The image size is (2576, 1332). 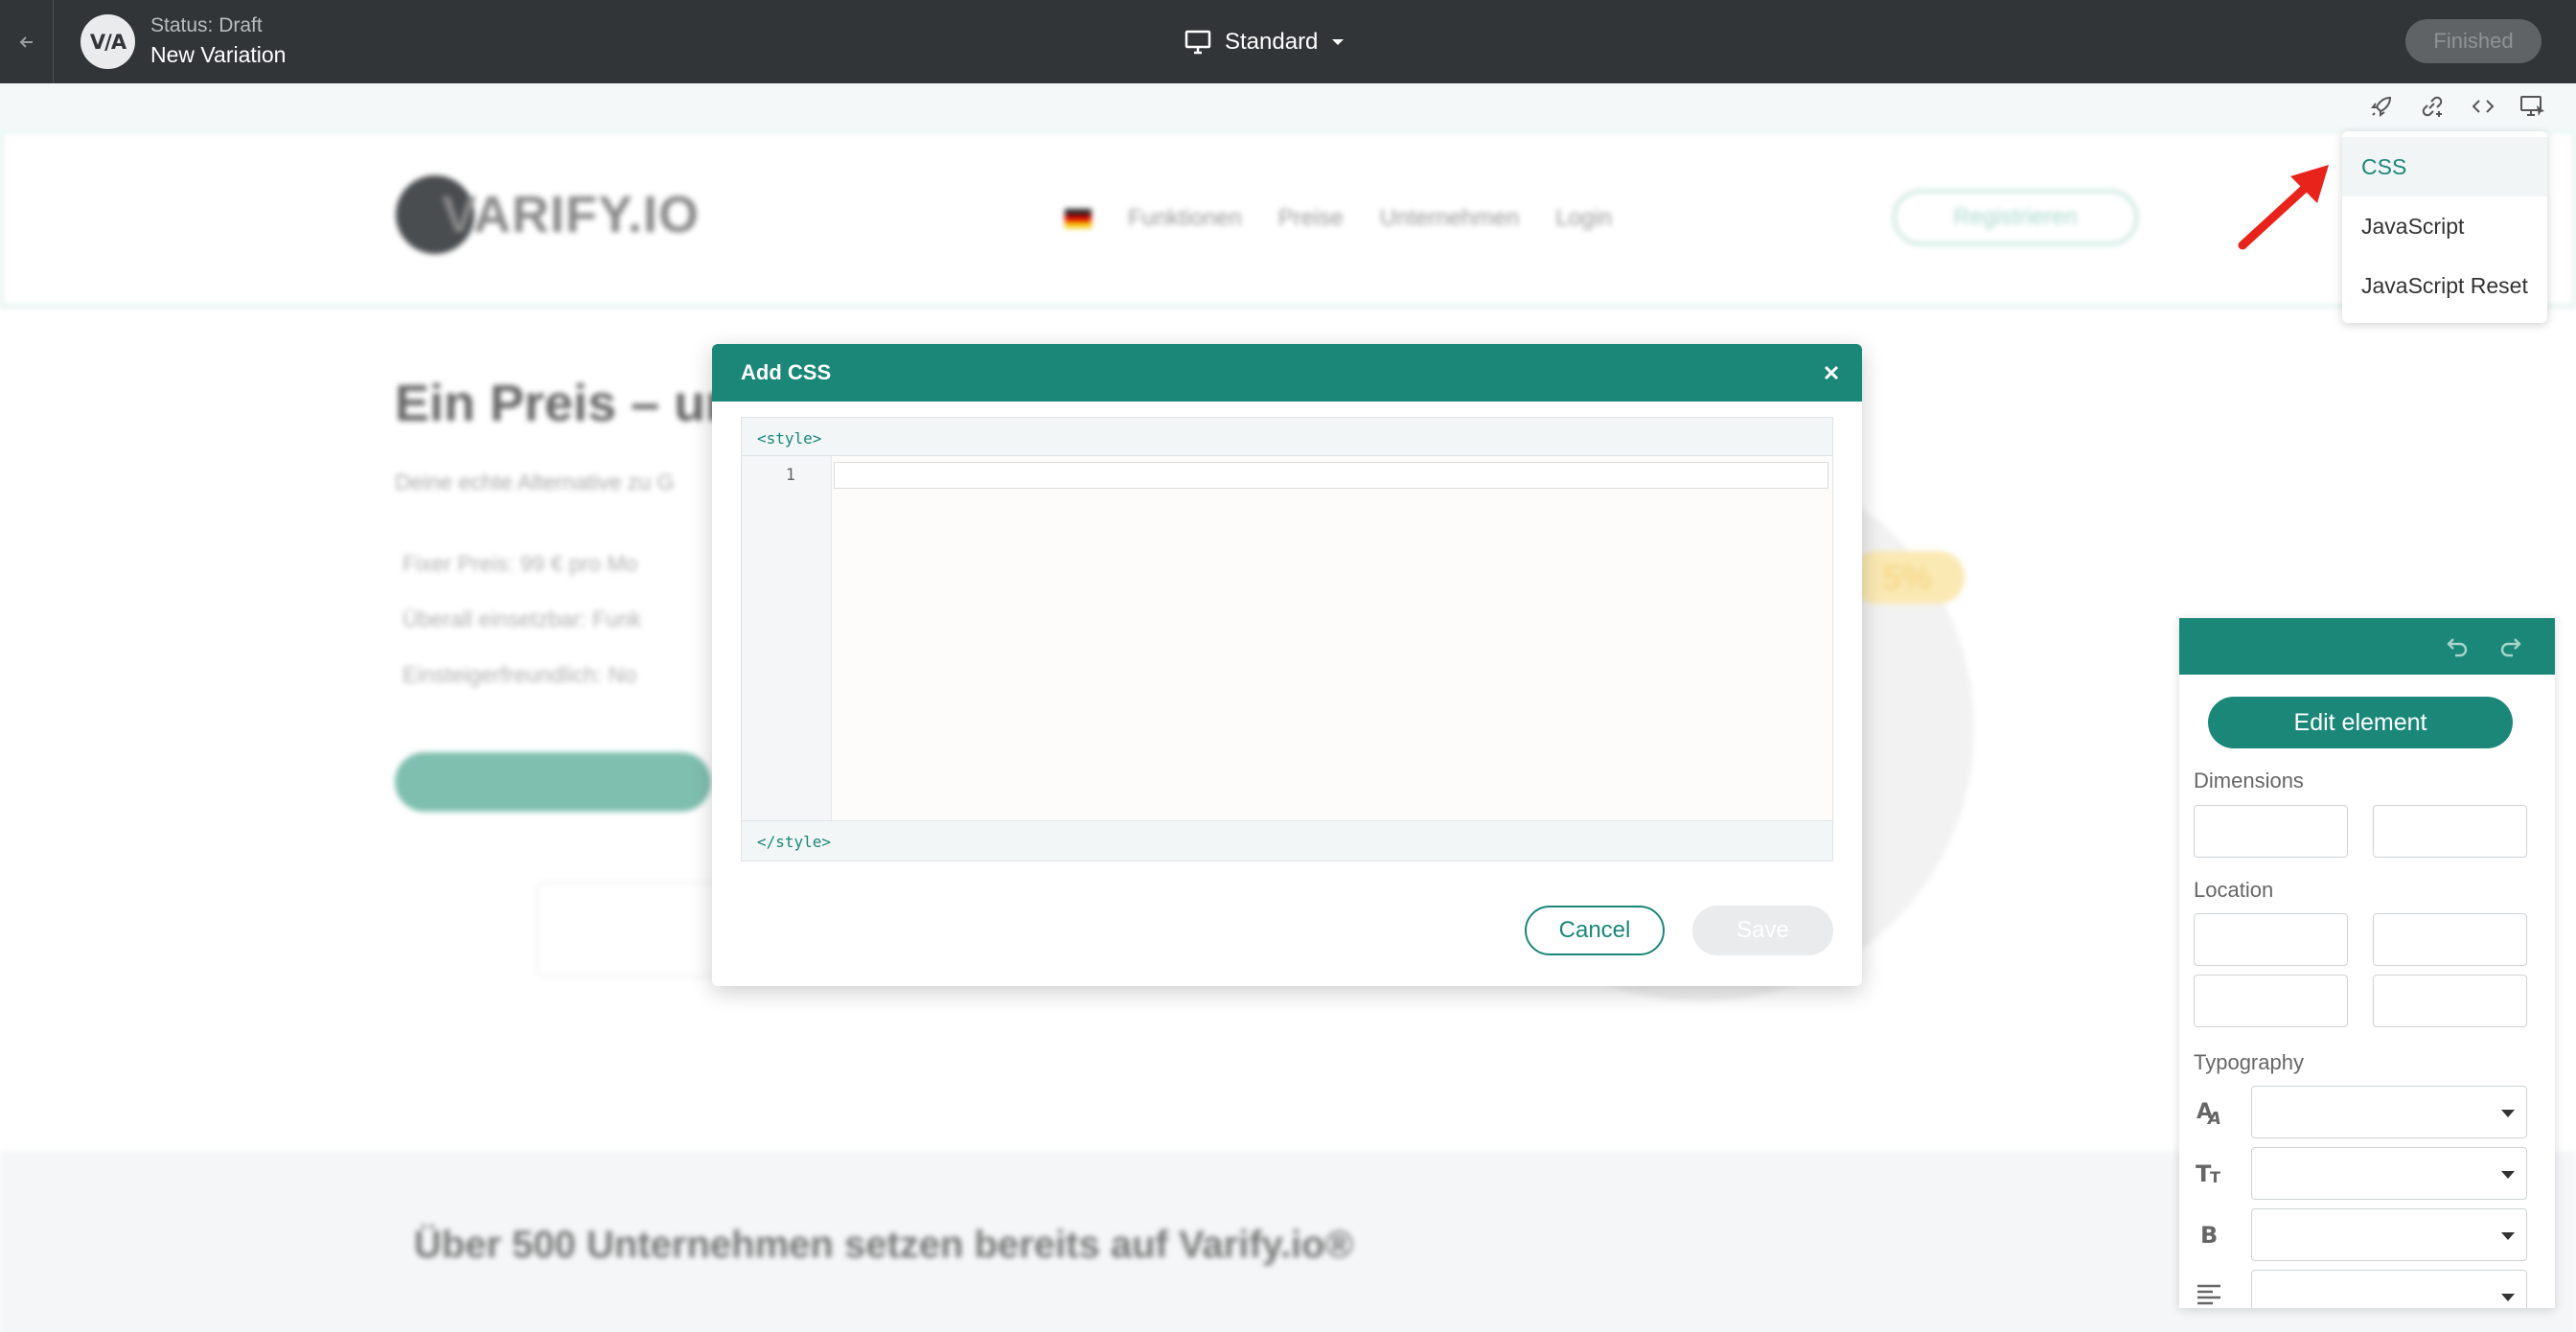 What do you see at coordinates (520, 563) in the screenshot?
I see `hero-bullet: Fixer Preis: 99 € pro Mo` at bounding box center [520, 563].